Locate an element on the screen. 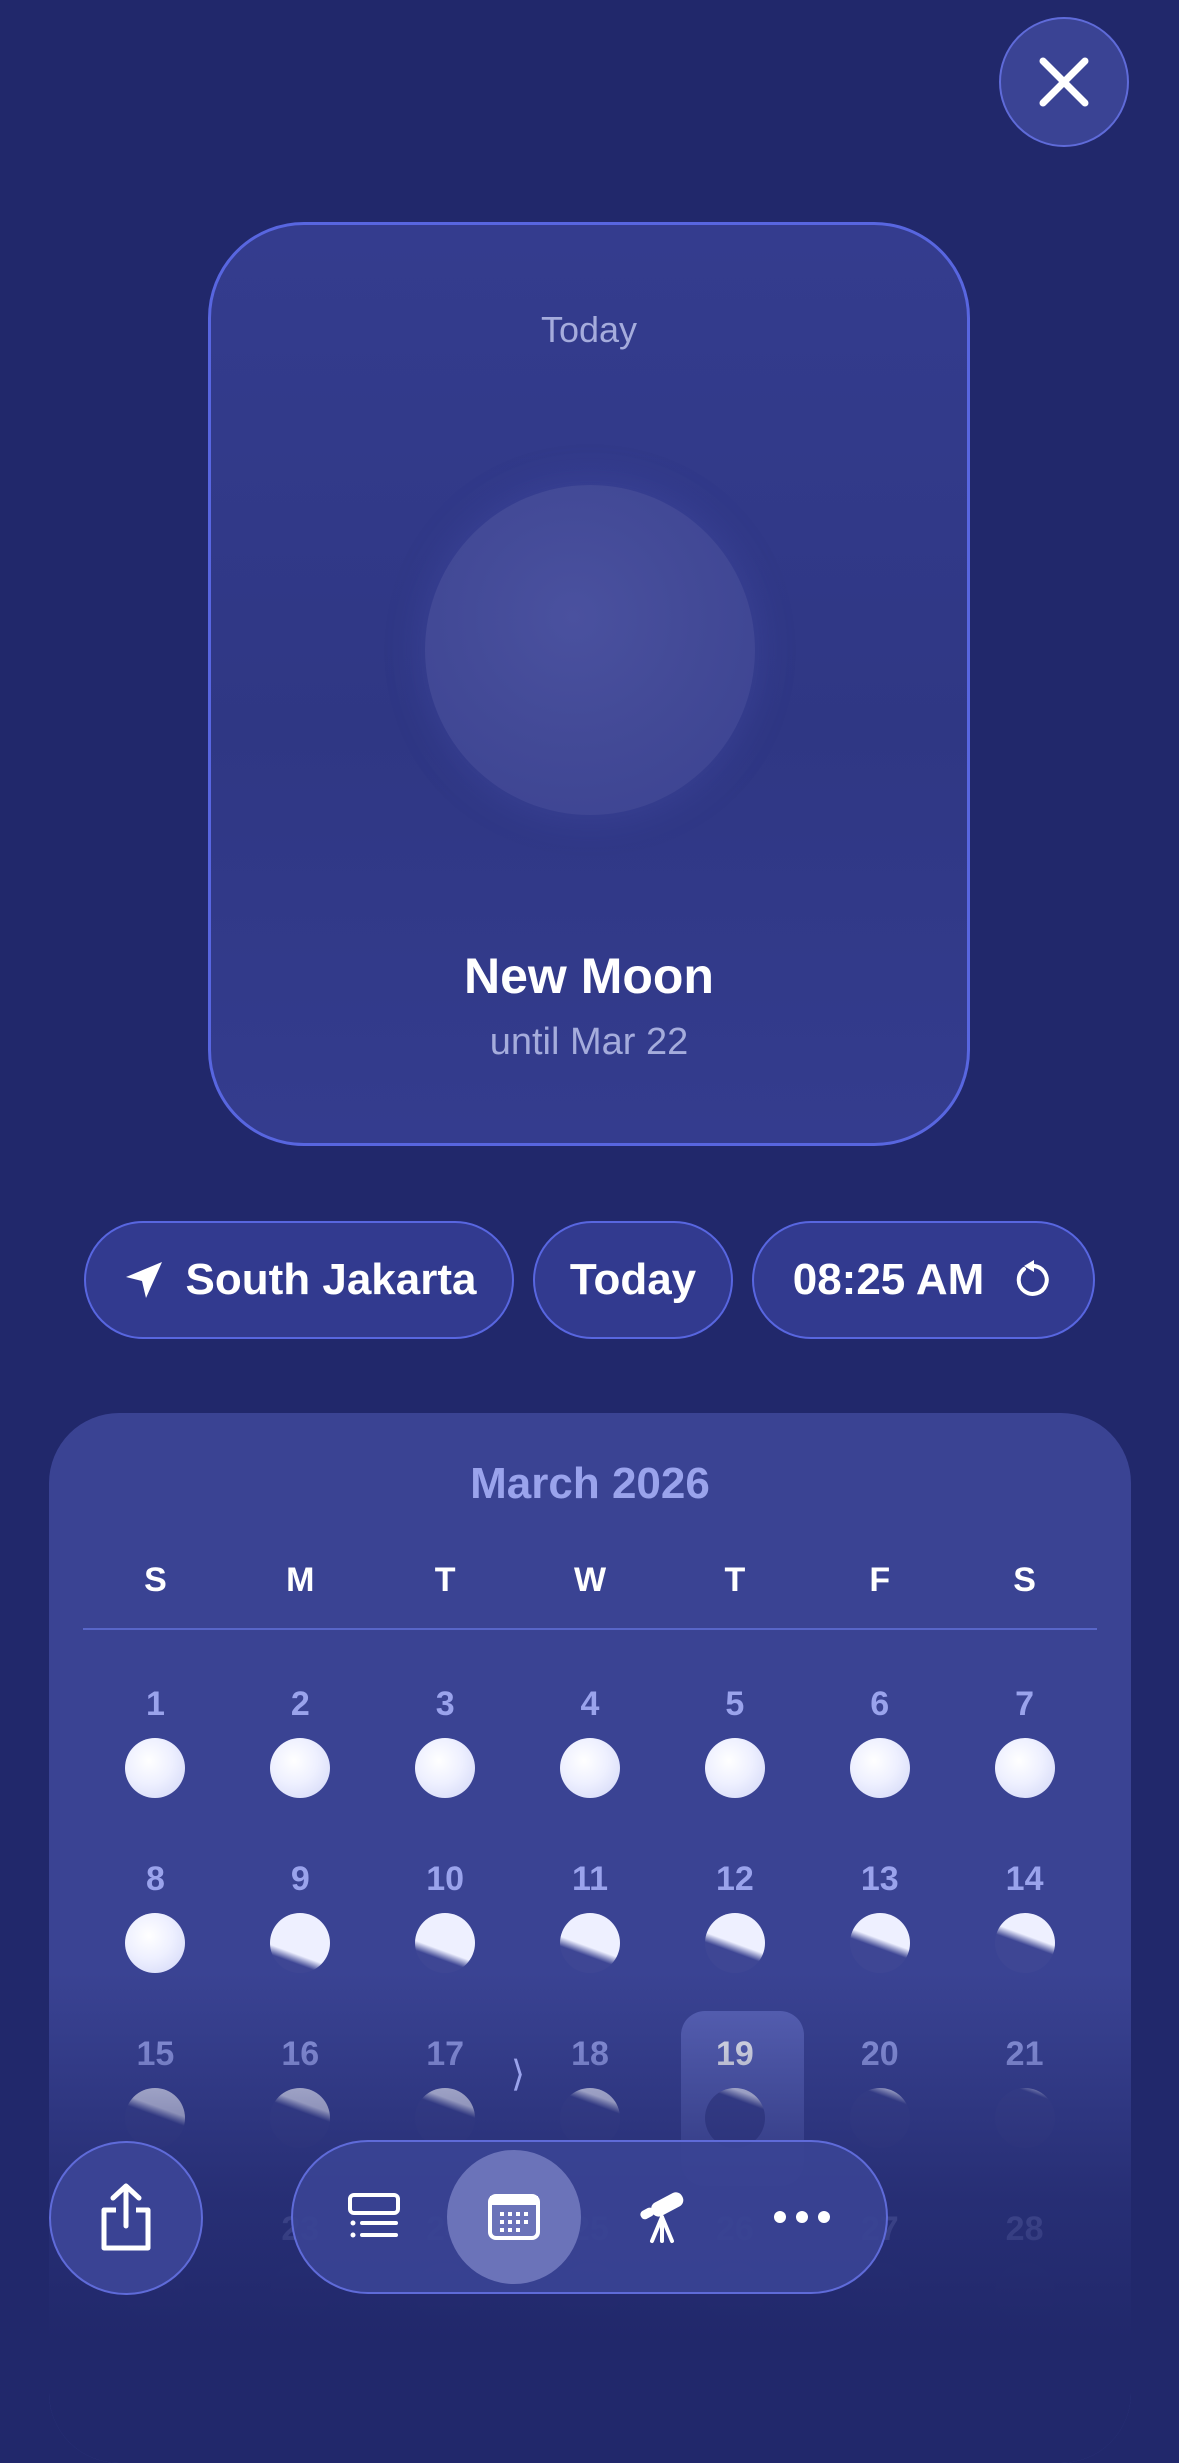 The image size is (1179, 2463). calendar-day-number: 12 is located at coordinates (734, 1879).